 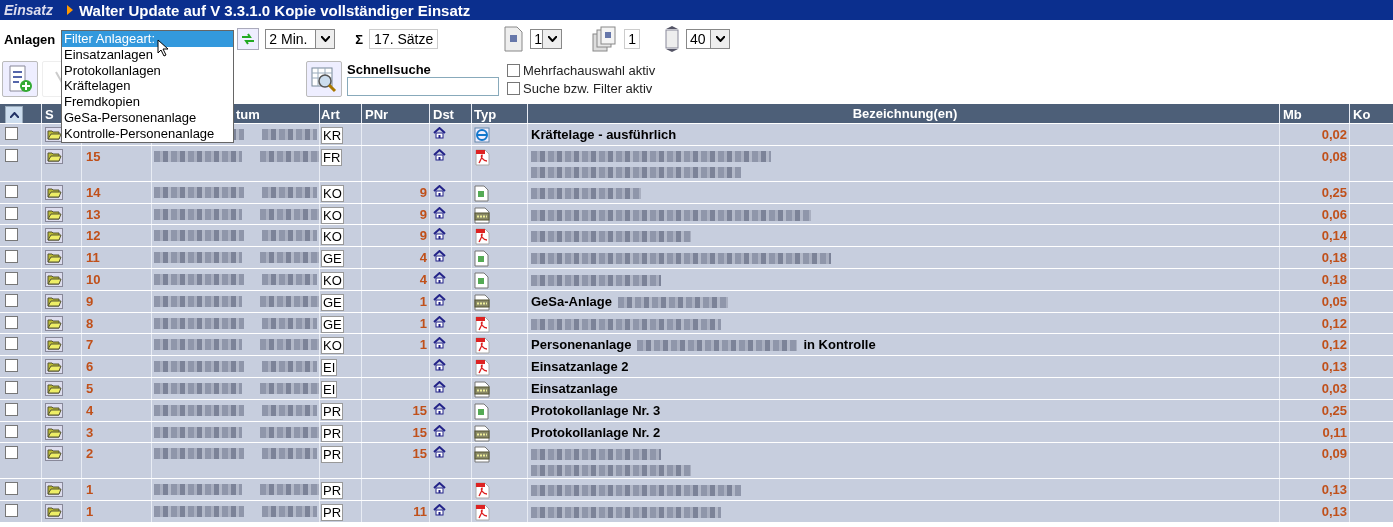 What do you see at coordinates (500, 113) in the screenshot?
I see `column-header: Typ` at bounding box center [500, 113].